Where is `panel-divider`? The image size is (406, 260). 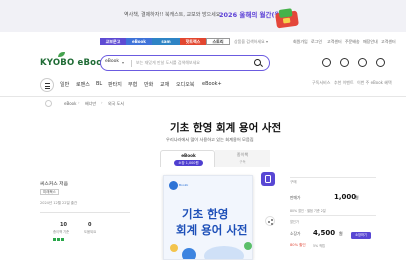 panel-divider is located at coordinates (85, 212).